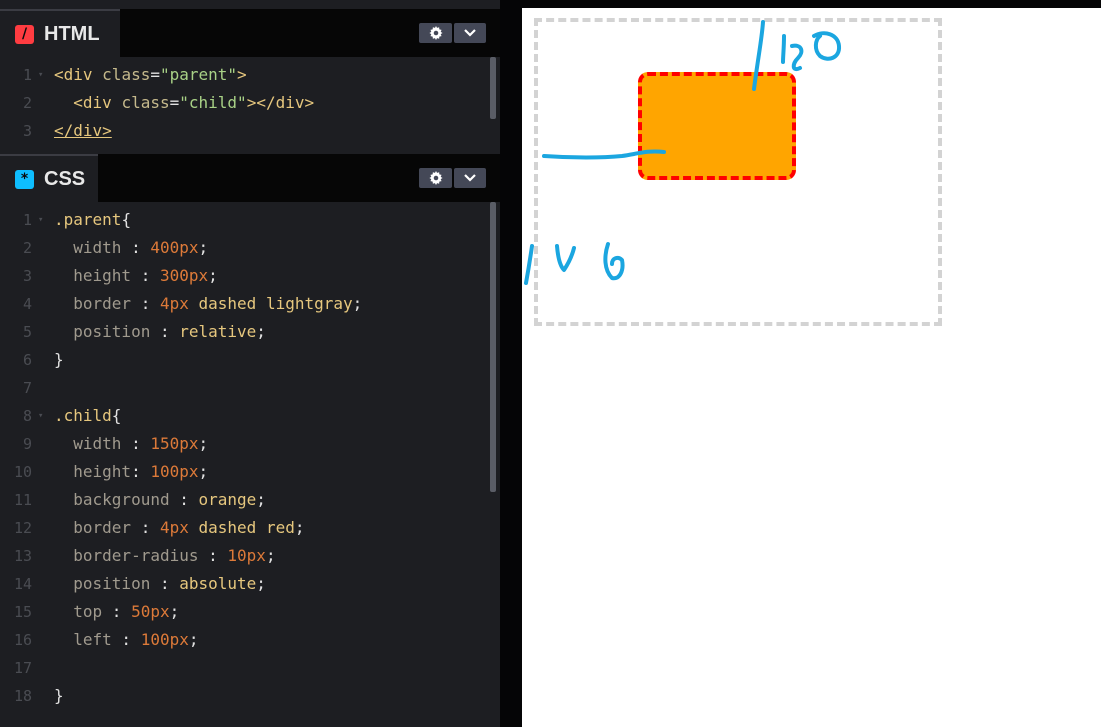 The image size is (1101, 727). What do you see at coordinates (493, 88) in the screenshot?
I see `html-scrollbar` at bounding box center [493, 88].